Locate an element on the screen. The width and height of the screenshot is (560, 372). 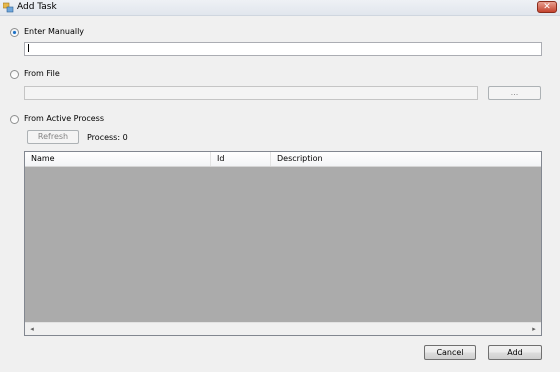
refresh-button-label: Refresh is located at coordinates (53, 136).